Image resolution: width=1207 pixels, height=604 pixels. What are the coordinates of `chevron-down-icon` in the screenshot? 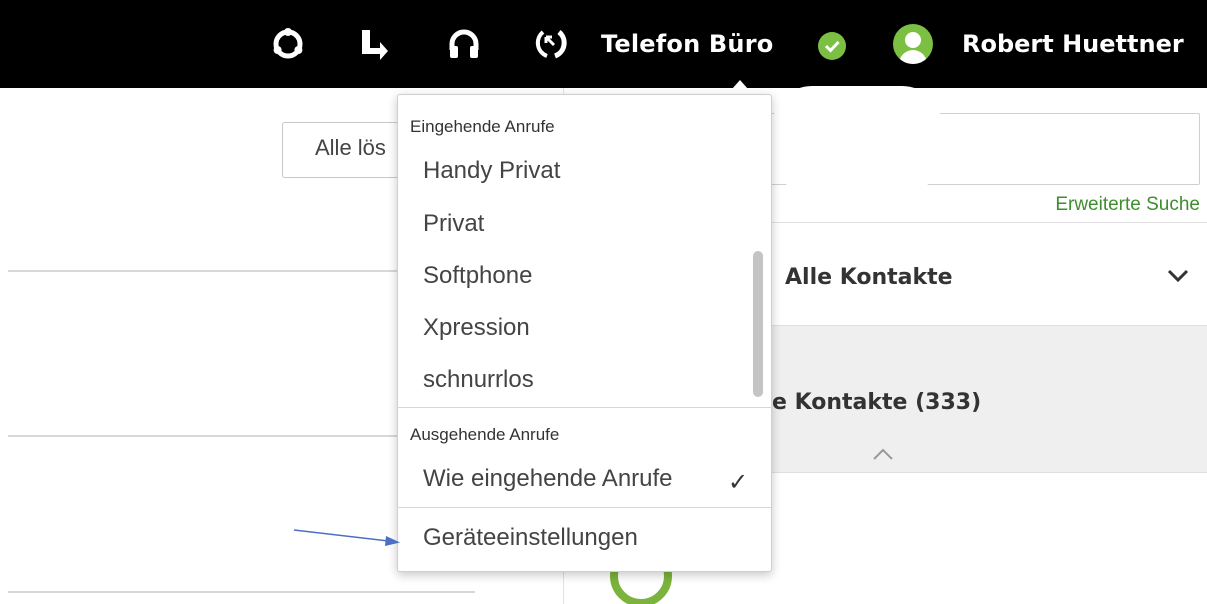 It's located at (1178, 276).